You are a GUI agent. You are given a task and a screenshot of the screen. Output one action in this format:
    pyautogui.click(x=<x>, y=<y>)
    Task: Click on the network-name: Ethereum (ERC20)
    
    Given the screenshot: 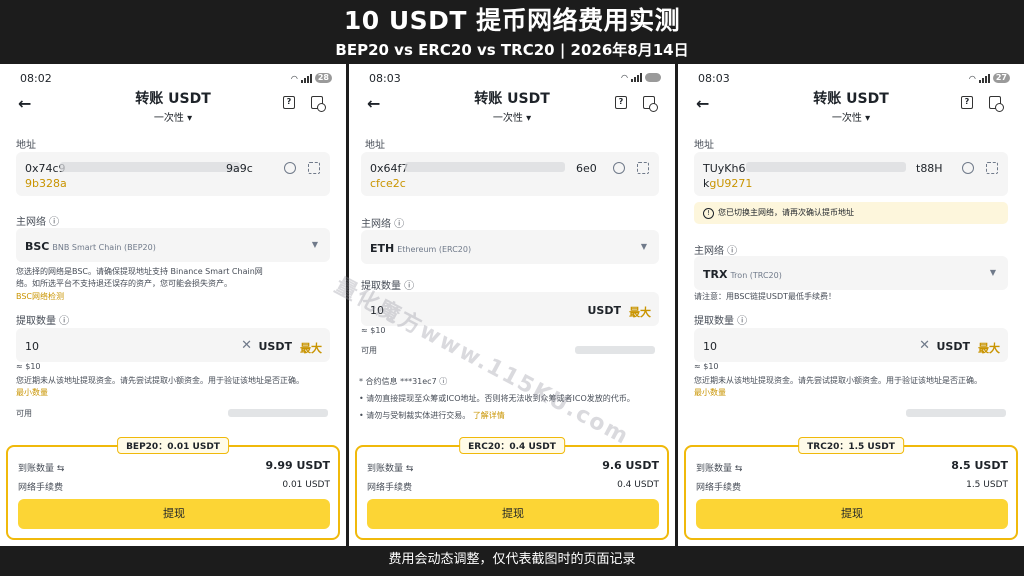 What is the action you would take?
    pyautogui.click(x=434, y=249)
    